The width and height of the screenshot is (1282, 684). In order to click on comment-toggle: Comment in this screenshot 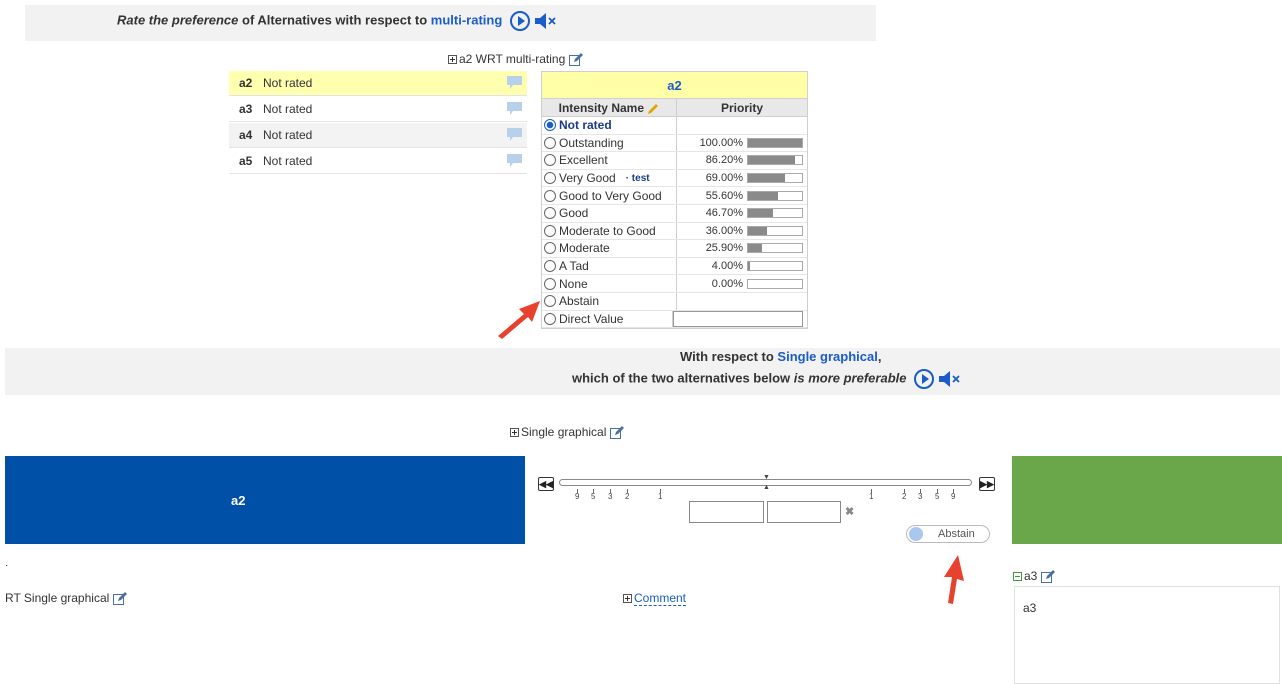, I will do `click(655, 598)`.